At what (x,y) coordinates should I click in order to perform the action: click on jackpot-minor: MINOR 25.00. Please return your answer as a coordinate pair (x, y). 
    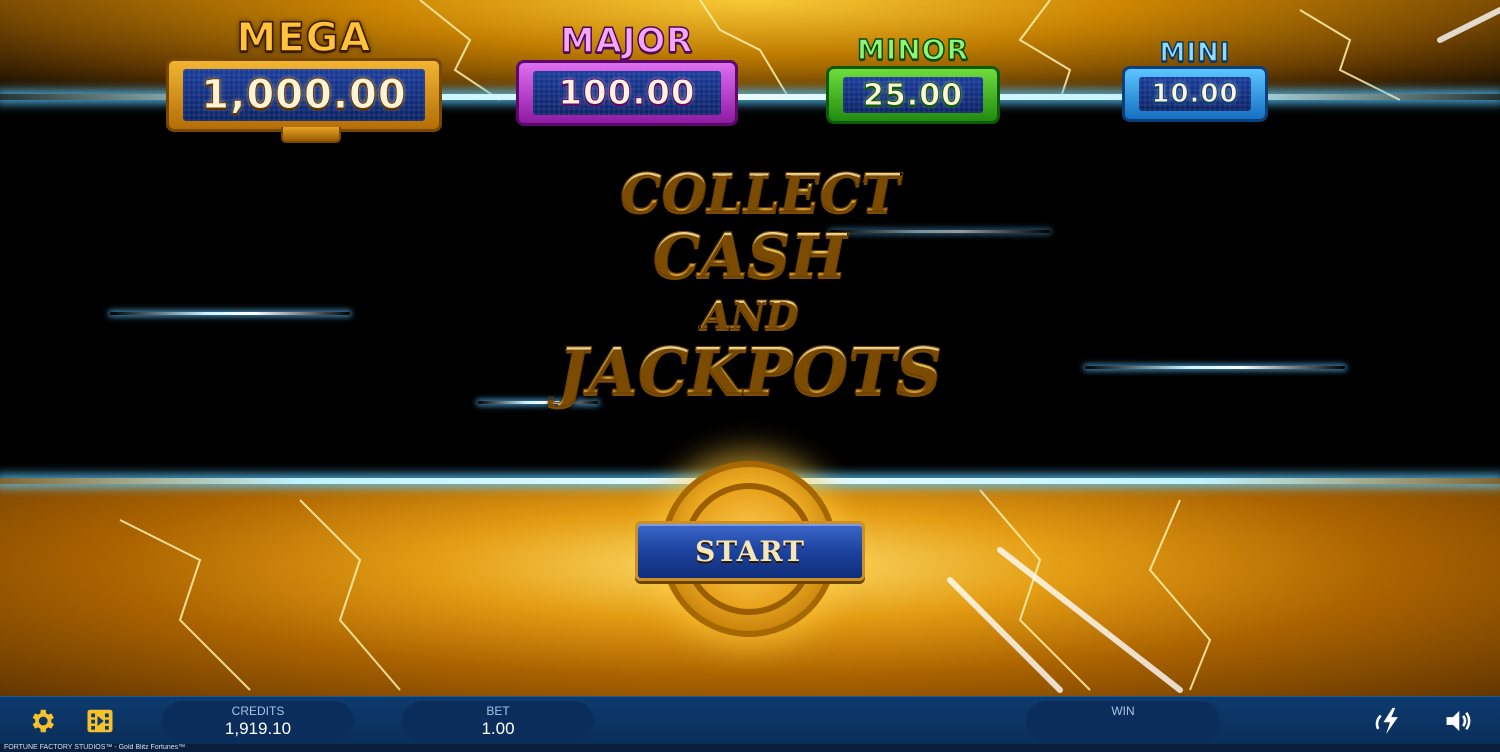
    Looking at the image, I should click on (913, 78).